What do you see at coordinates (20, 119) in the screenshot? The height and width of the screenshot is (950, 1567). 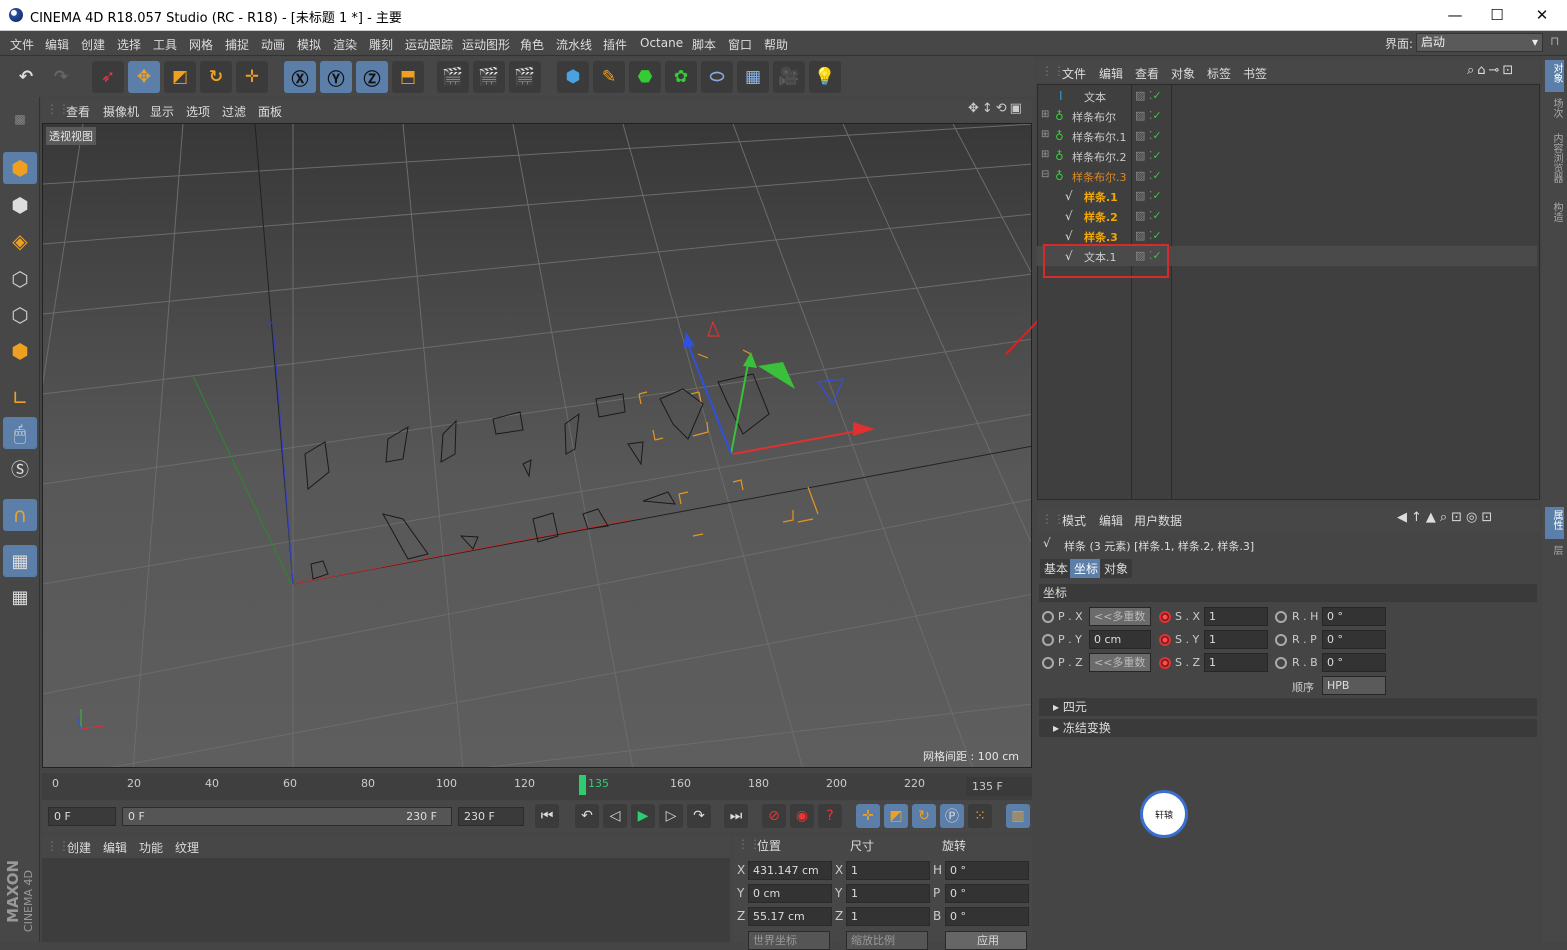 I see `make-editable-button: ▩` at bounding box center [20, 119].